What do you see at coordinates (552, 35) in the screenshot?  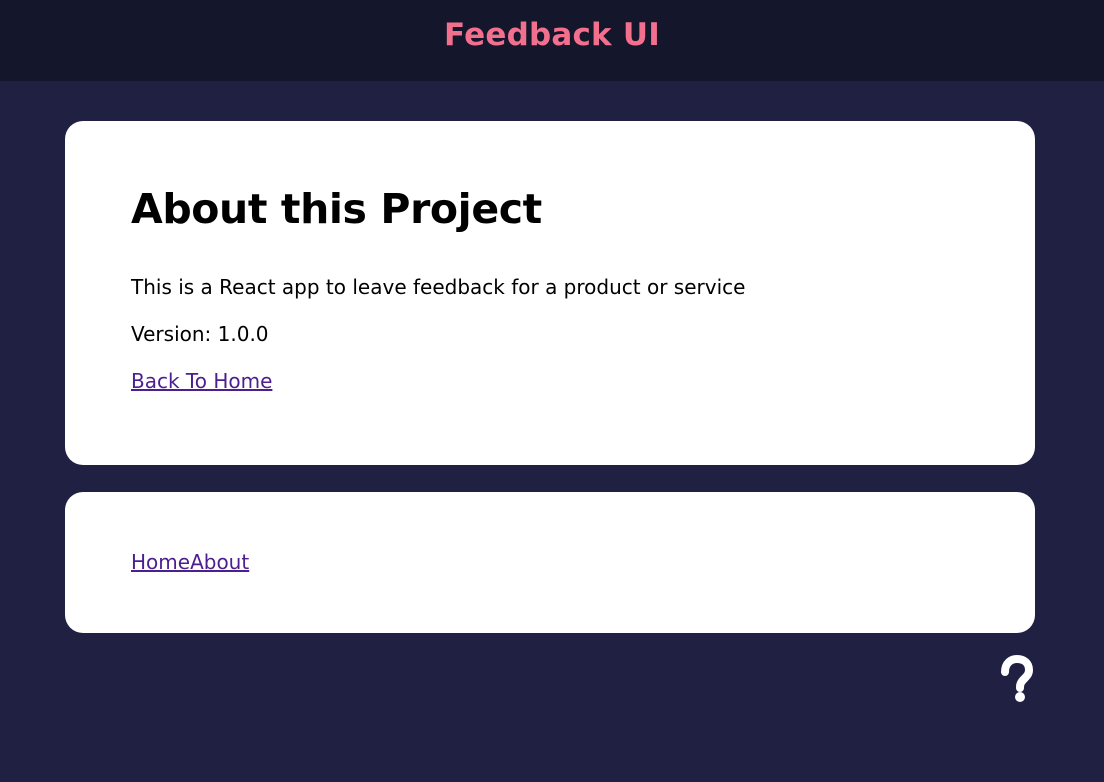 I see `app-title: Feedback UI` at bounding box center [552, 35].